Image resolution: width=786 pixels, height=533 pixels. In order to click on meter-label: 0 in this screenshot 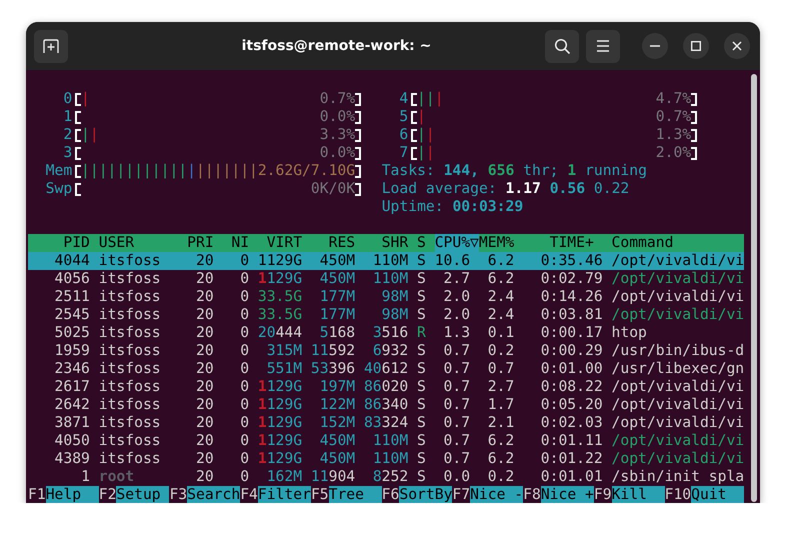, I will do `click(67, 99)`.